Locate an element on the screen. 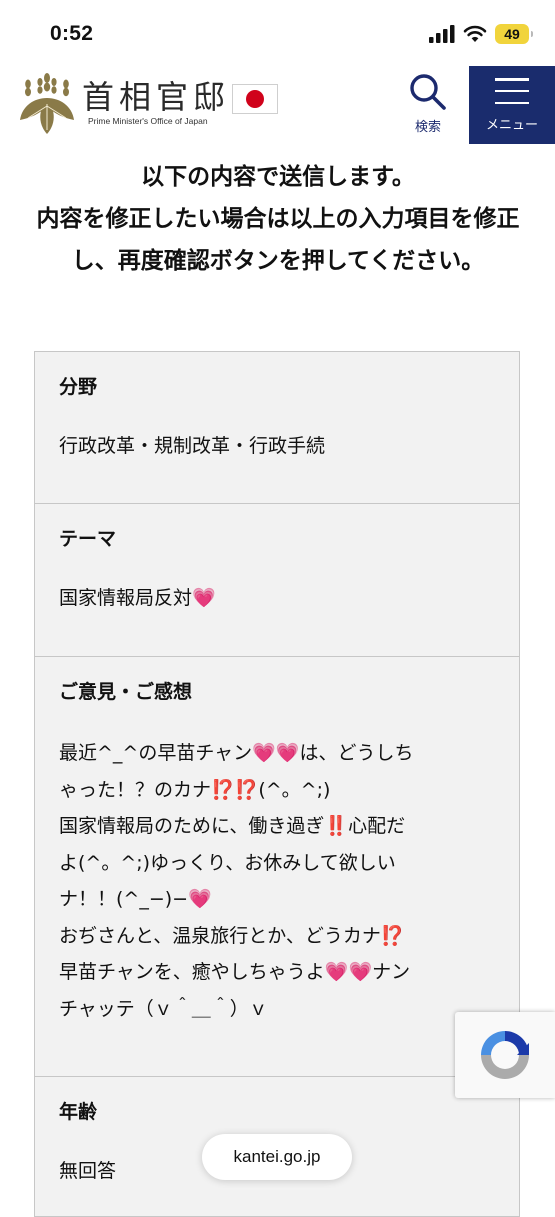 The image size is (555, 1217). flag-sun is located at coordinates (255, 99).